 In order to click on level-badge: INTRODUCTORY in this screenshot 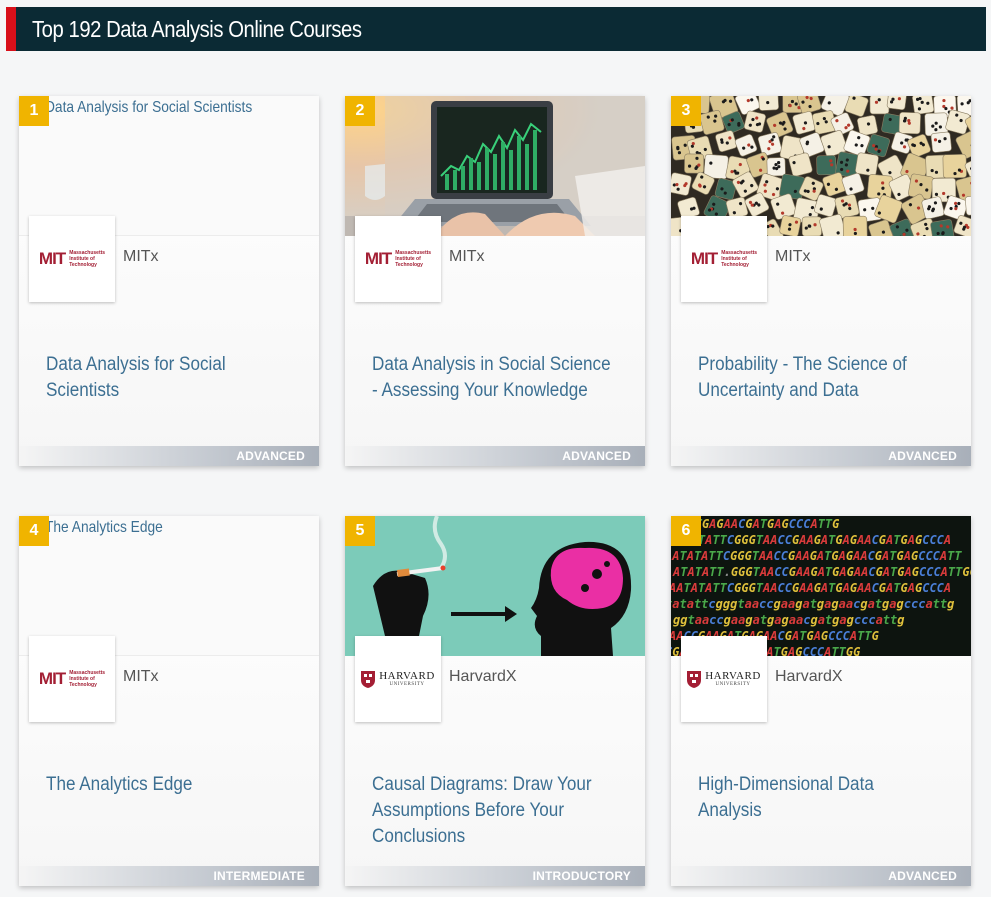, I will do `click(495, 876)`.